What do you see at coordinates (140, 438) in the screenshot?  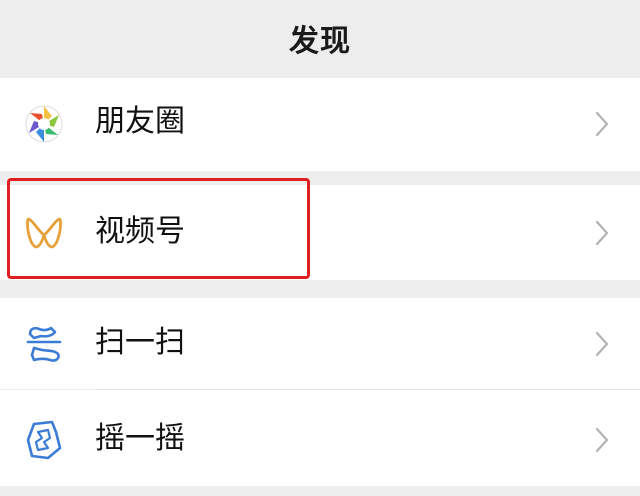 I see `list-item-label: 摇一摇` at bounding box center [140, 438].